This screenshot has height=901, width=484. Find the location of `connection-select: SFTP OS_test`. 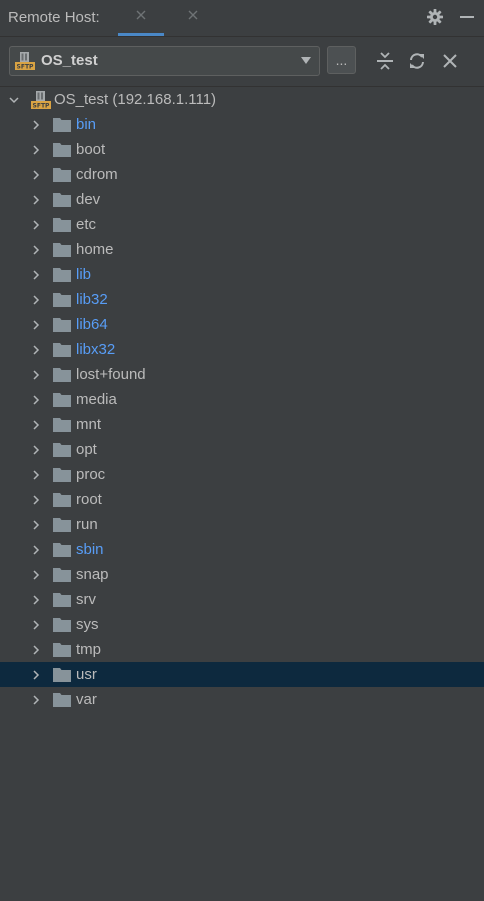

connection-select: SFTP OS_test is located at coordinates (164, 61).